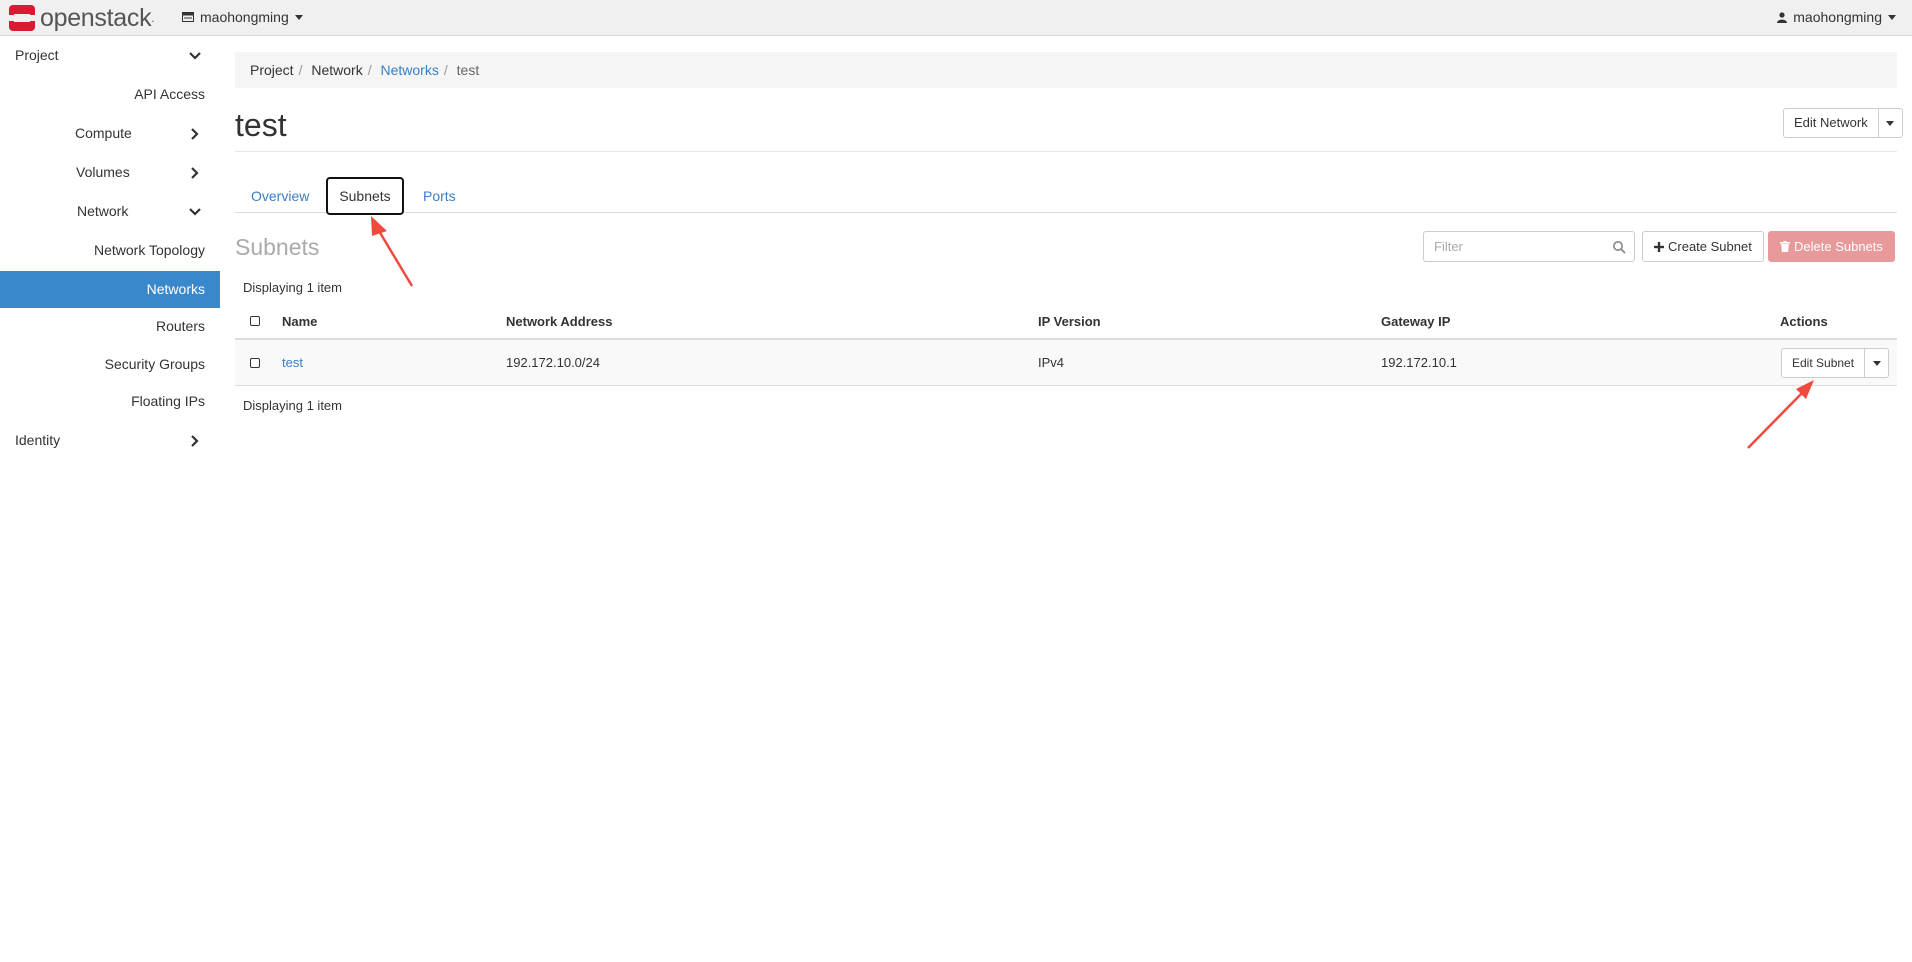 This screenshot has width=1912, height=962. What do you see at coordinates (255, 321) in the screenshot?
I see `select-all-checkbox` at bounding box center [255, 321].